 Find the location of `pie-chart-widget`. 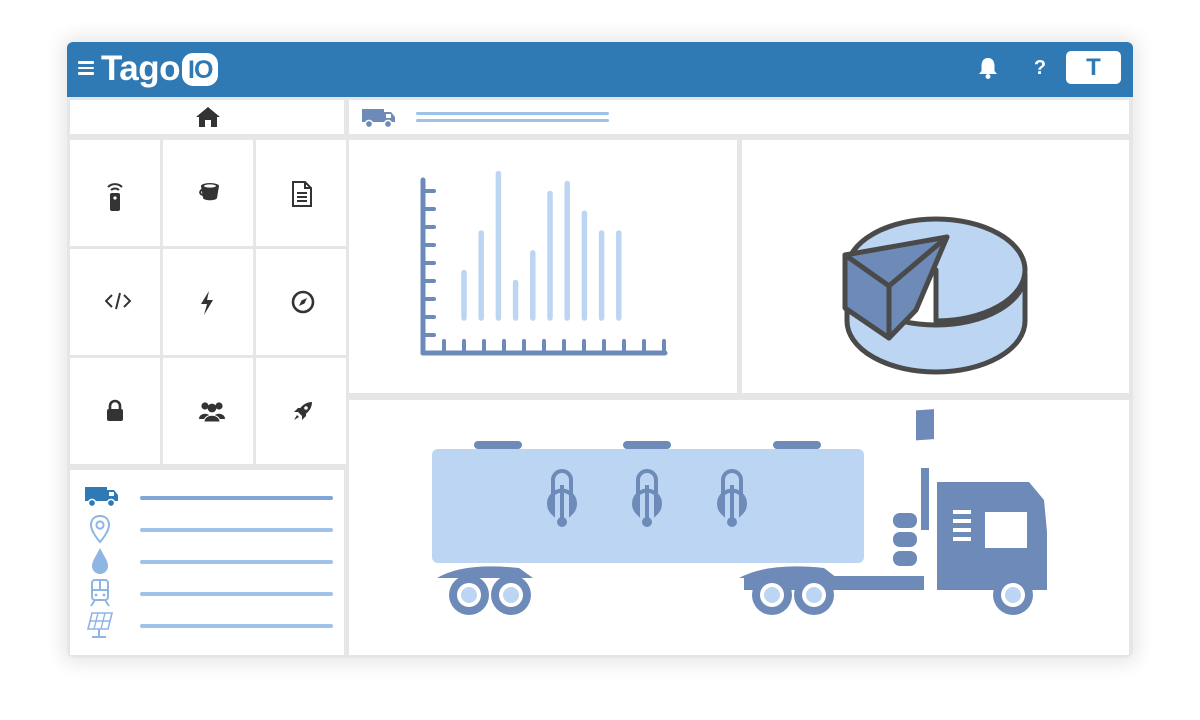

pie-chart-widget is located at coordinates (935, 266).